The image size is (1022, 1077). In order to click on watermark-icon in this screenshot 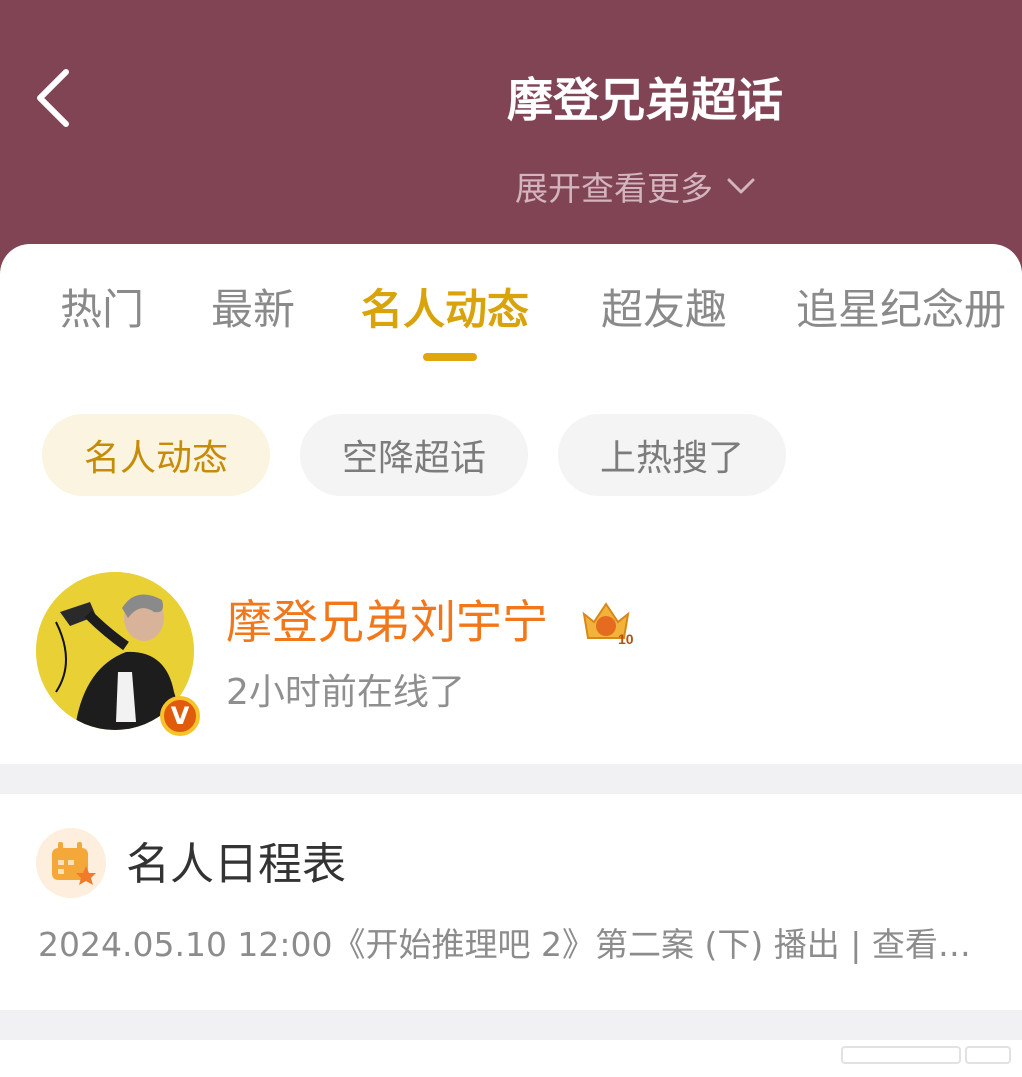, I will do `click(926, 1055)`.